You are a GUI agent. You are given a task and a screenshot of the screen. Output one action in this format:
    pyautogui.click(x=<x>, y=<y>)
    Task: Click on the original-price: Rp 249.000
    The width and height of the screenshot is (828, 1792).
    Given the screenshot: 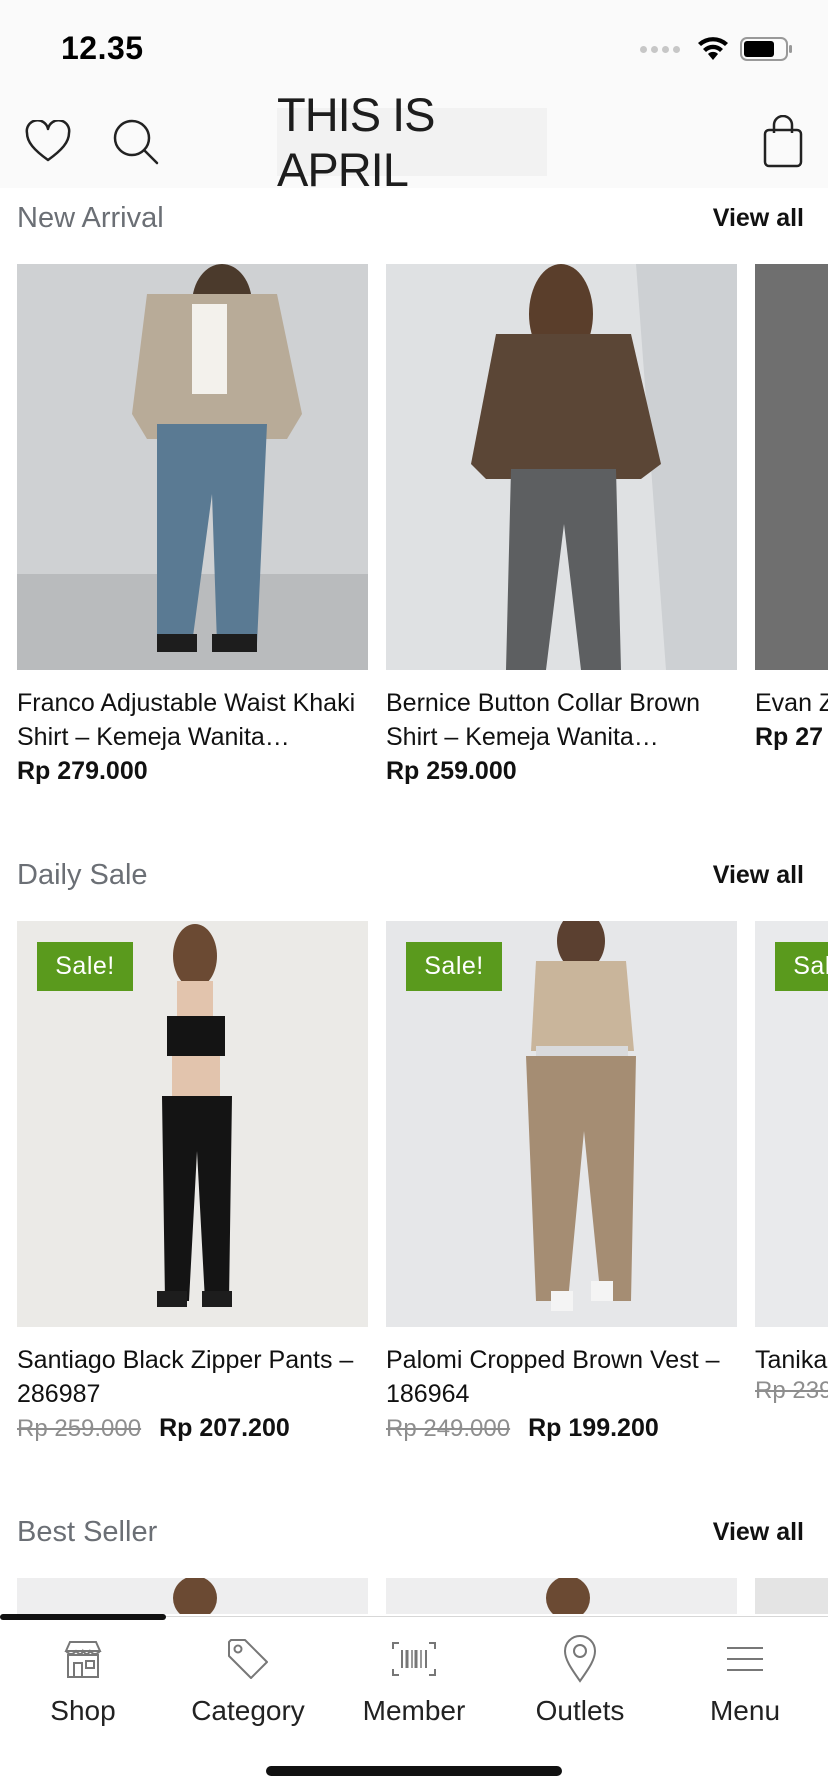 What is the action you would take?
    pyautogui.click(x=448, y=1428)
    